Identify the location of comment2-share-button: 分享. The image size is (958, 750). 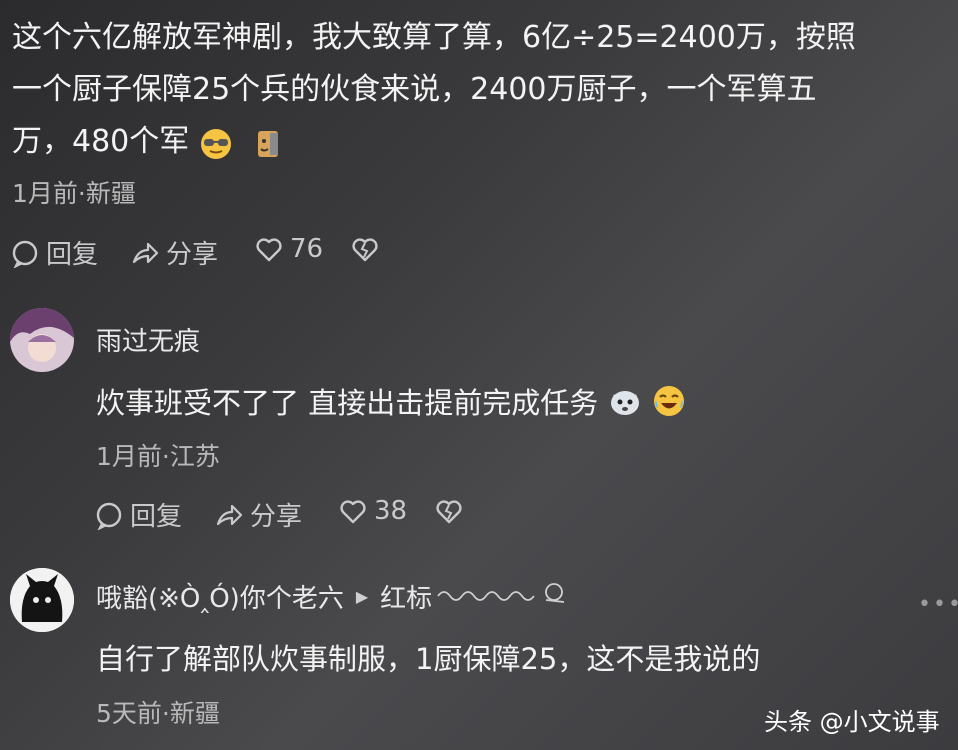
(258, 514).